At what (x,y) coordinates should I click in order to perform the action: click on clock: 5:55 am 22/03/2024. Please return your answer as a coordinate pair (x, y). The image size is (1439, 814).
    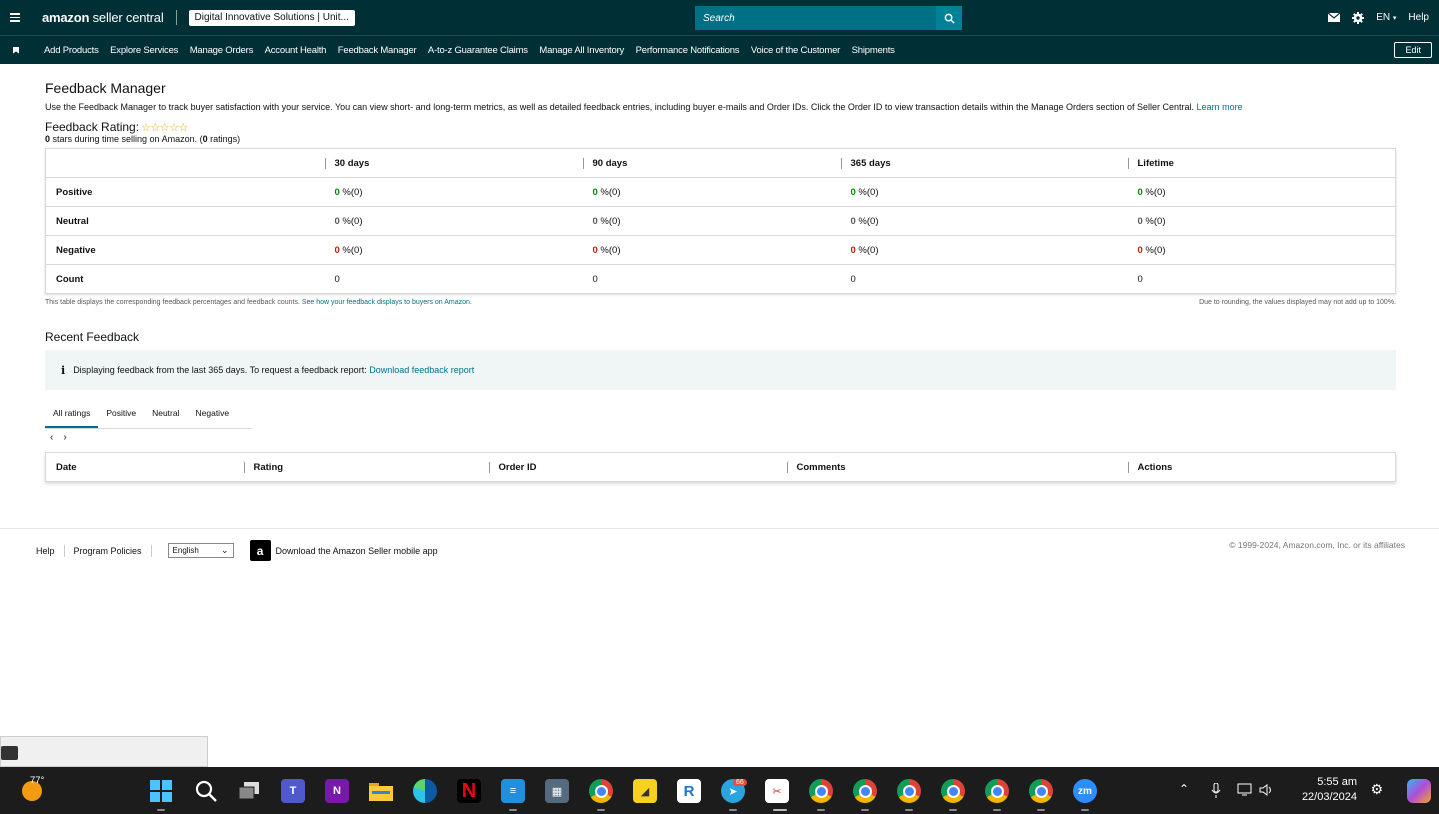
    Looking at the image, I should click on (1329, 790).